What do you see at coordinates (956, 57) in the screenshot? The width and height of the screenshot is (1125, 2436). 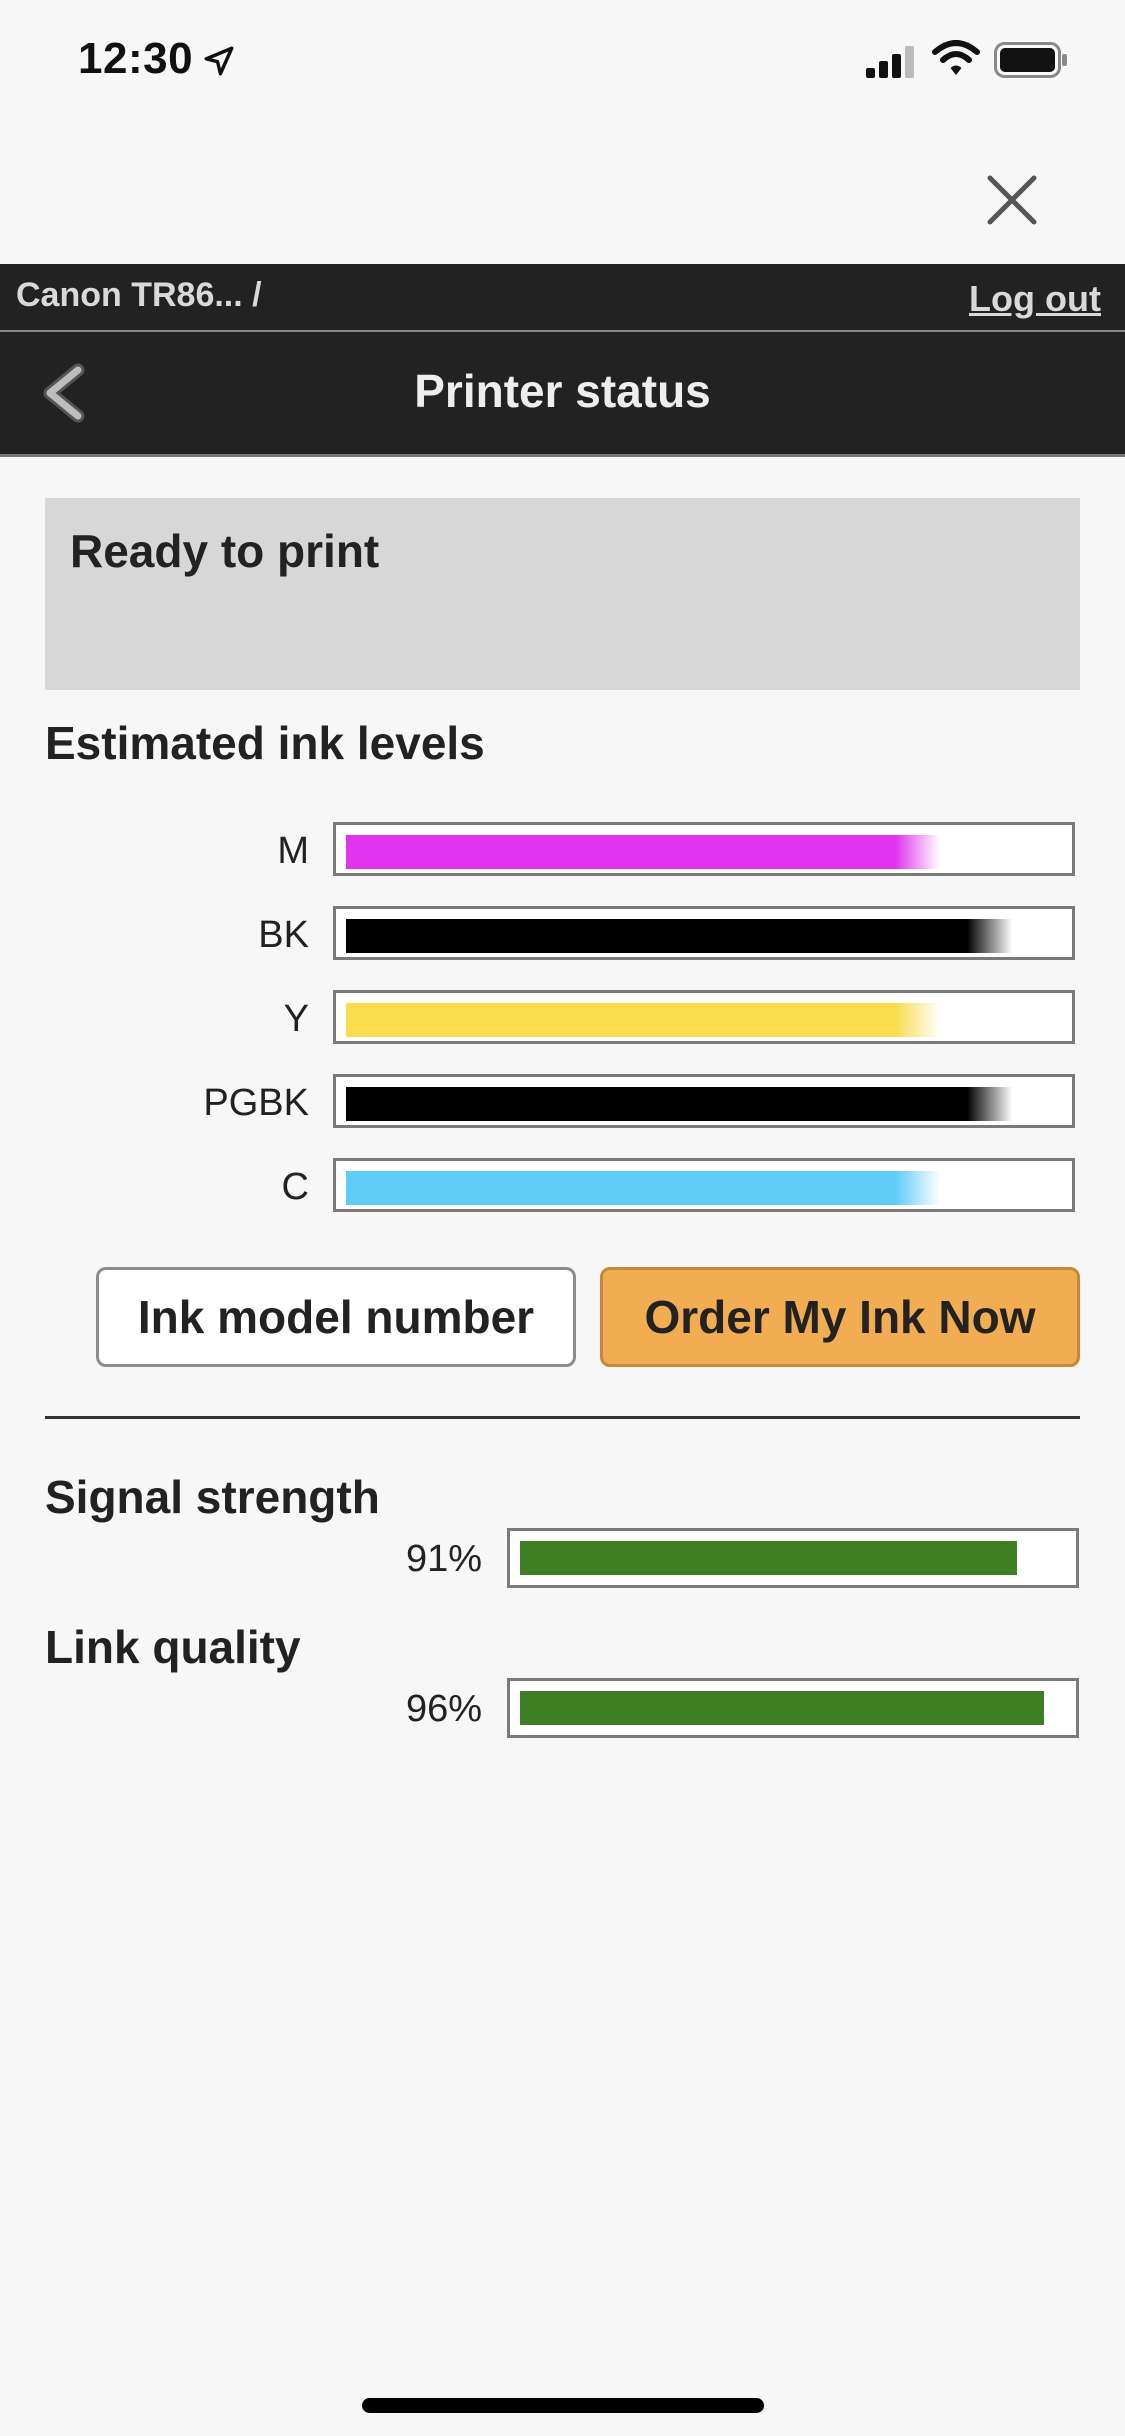 I see `wifi-icon` at bounding box center [956, 57].